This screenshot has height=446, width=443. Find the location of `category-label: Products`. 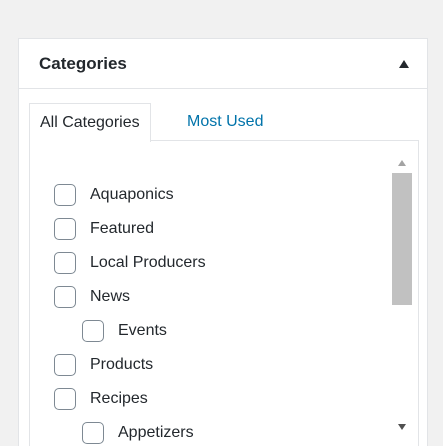

category-label: Products is located at coordinates (122, 364).